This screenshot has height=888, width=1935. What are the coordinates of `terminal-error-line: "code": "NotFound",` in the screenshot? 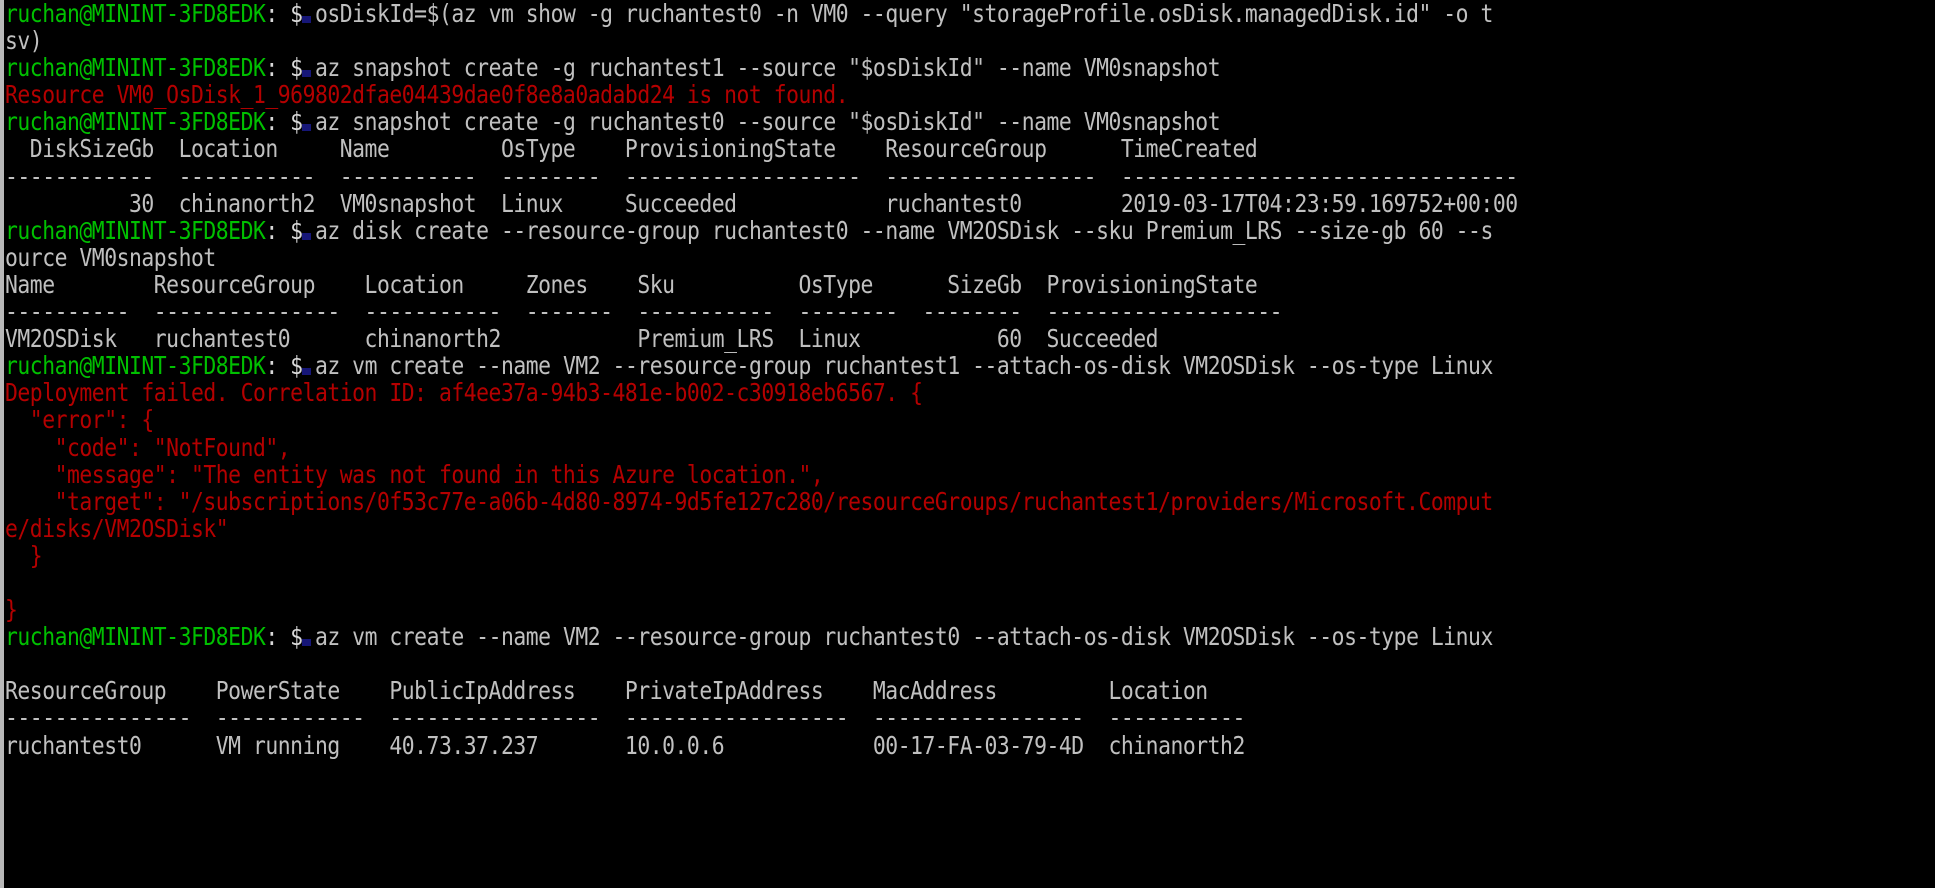 It's located at (970, 447).